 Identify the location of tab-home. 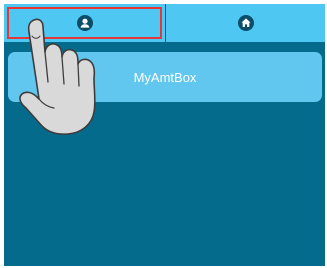
(245, 23).